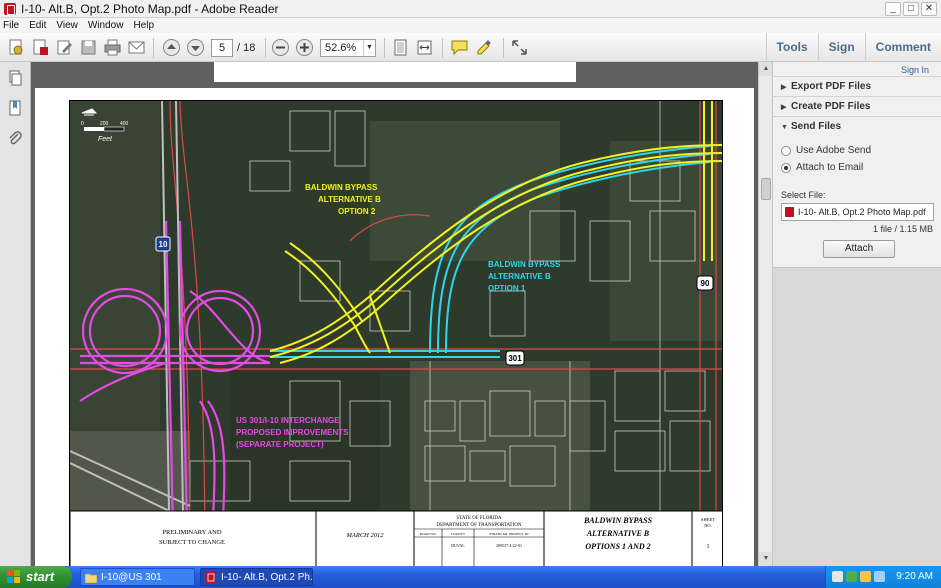 The image size is (941, 588). Describe the element at coordinates (857, 416) in the screenshot. I see `pane-empty-area` at that location.